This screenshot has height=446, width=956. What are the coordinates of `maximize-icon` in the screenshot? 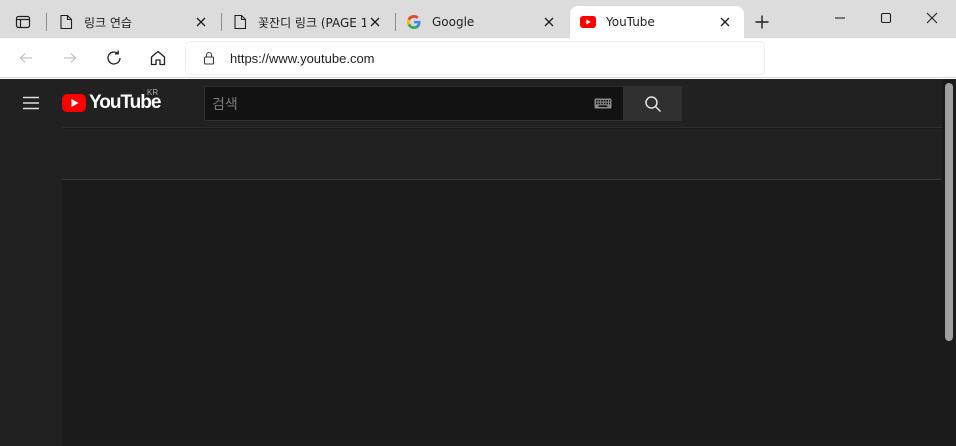 It's located at (886, 18).